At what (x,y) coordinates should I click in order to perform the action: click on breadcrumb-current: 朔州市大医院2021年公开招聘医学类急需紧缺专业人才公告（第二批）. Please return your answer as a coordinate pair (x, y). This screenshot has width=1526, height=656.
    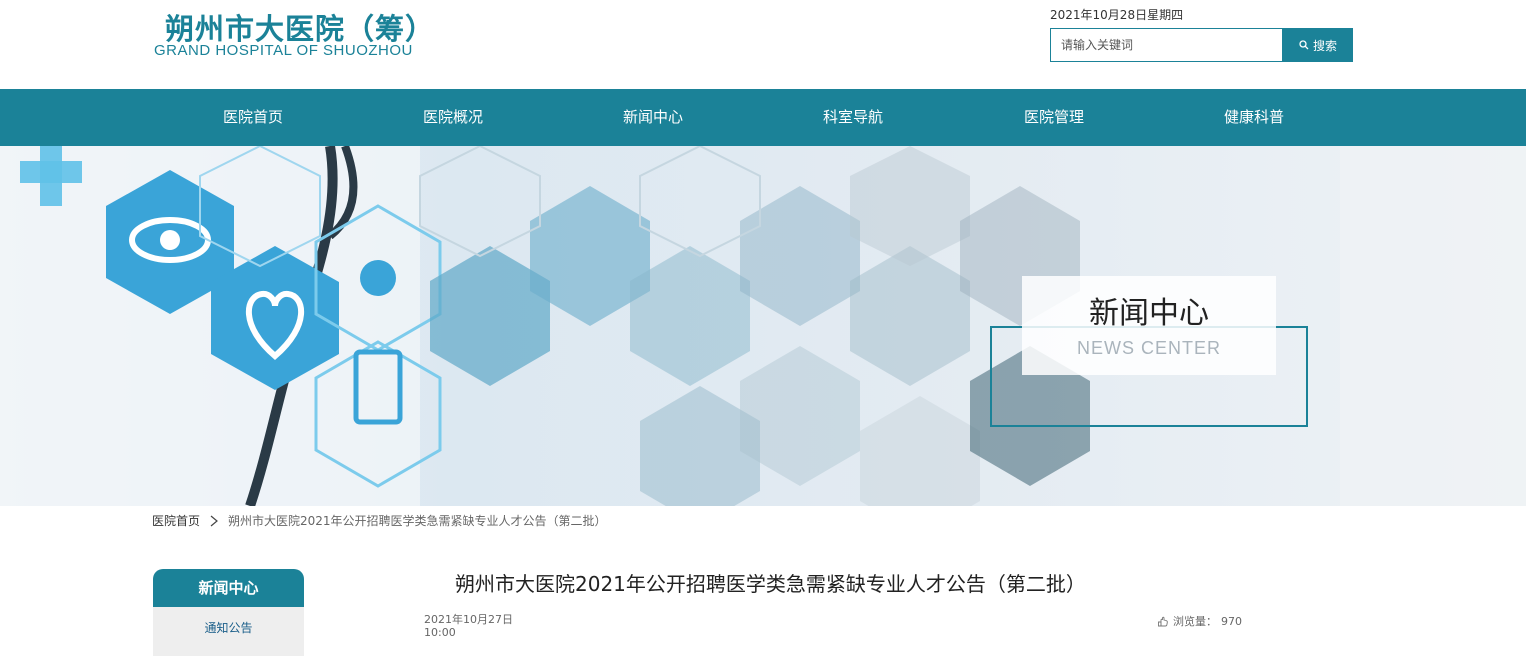
    Looking at the image, I should click on (417, 521).